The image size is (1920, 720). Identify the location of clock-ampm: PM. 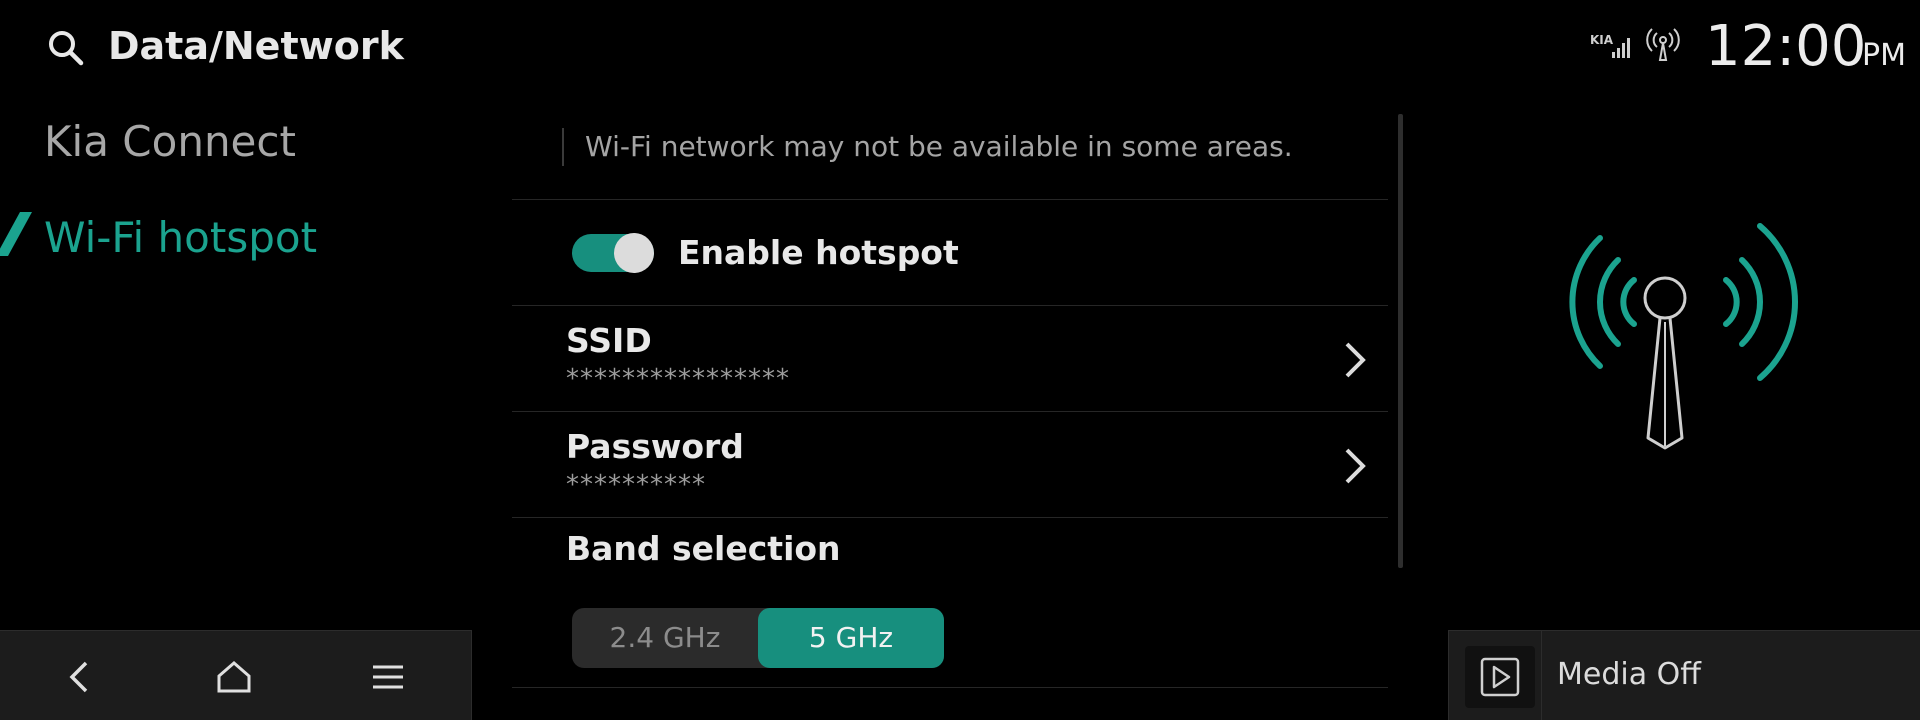
(1884, 55).